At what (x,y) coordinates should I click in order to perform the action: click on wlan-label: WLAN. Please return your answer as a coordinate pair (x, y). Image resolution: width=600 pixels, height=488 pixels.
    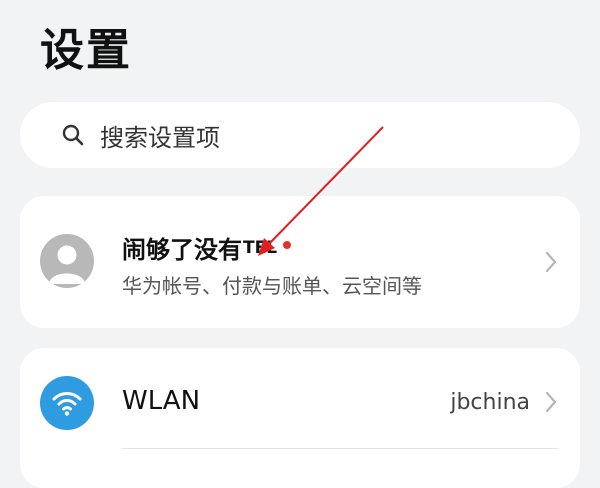
    Looking at the image, I should click on (161, 401).